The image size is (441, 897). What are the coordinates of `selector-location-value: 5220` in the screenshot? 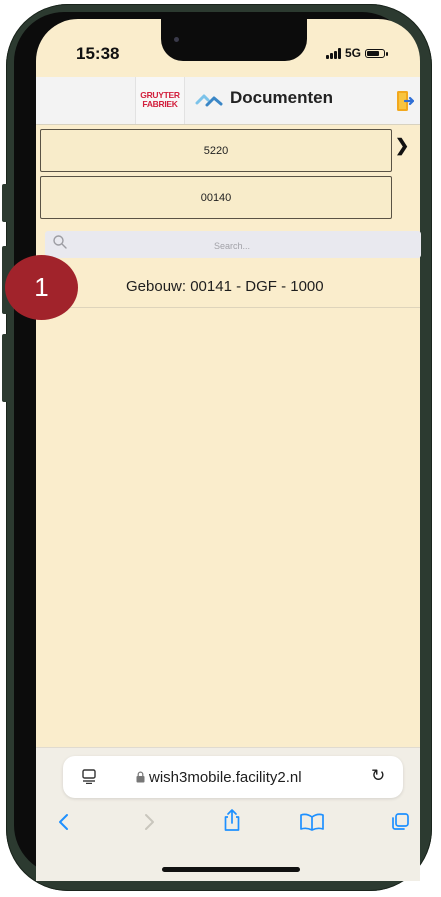 It's located at (216, 150).